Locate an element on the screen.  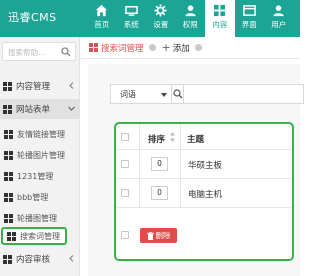
header-title: 主题 is located at coordinates (196, 140).